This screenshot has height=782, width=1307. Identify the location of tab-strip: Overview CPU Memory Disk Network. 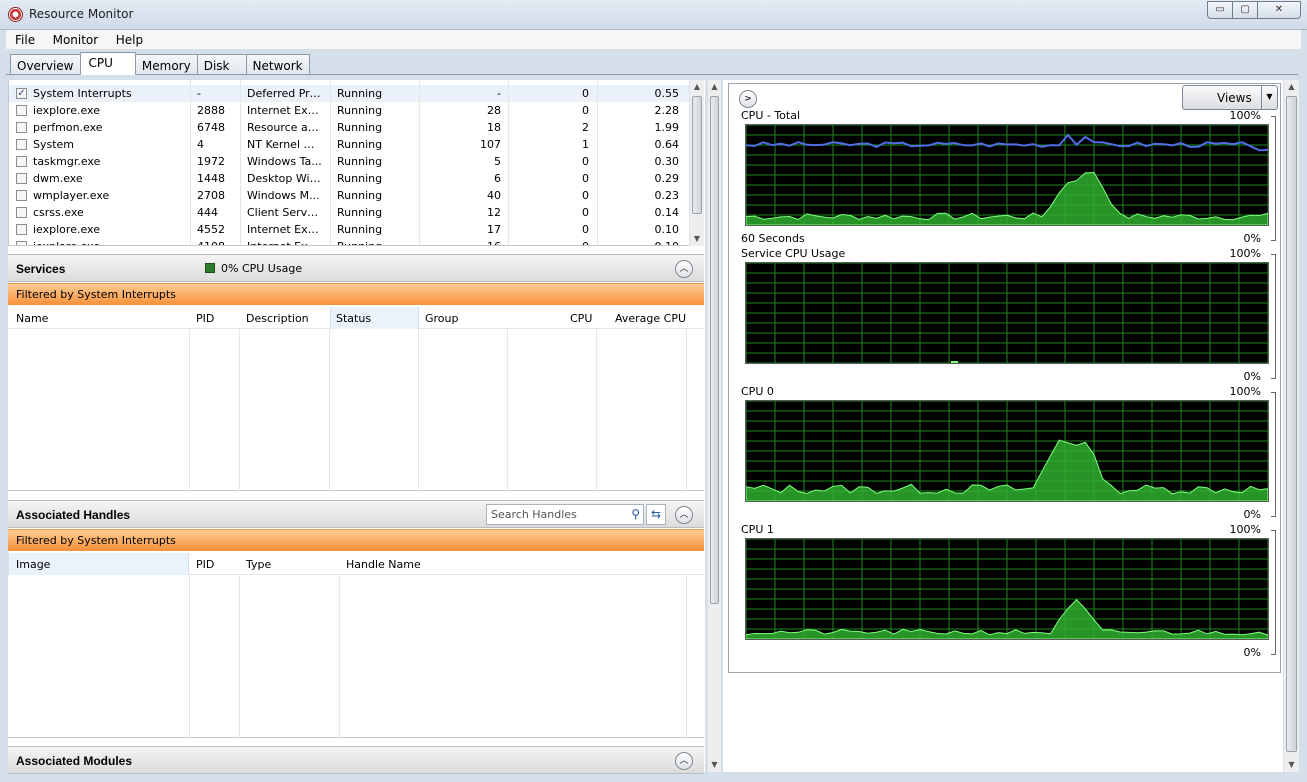
(160, 63).